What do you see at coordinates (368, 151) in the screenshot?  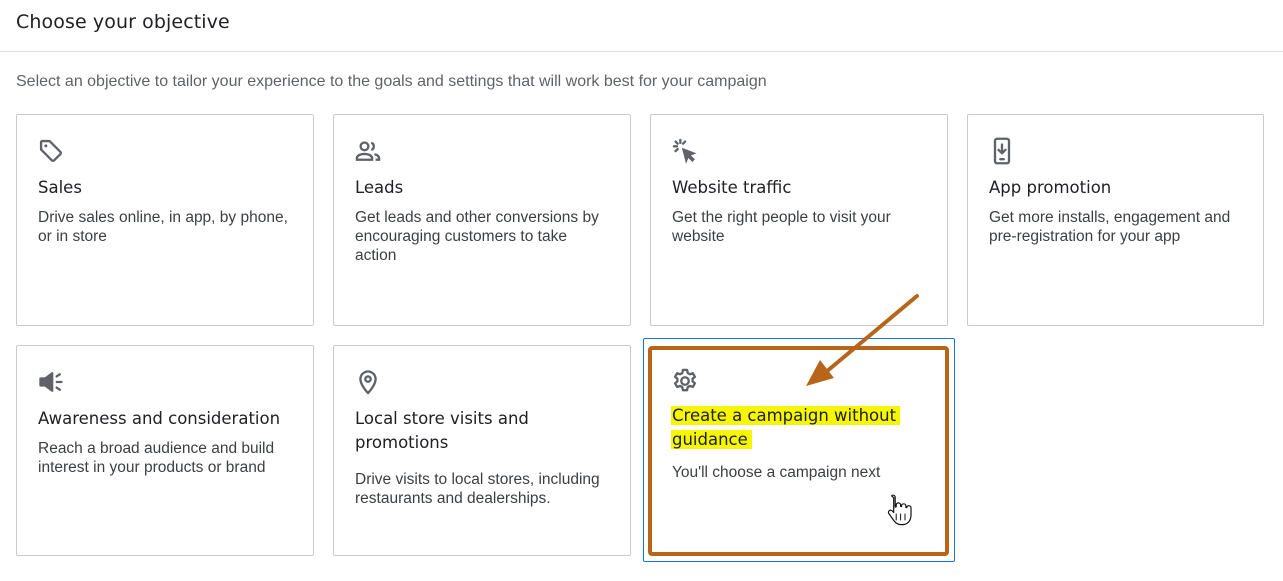 I see `people-icon` at bounding box center [368, 151].